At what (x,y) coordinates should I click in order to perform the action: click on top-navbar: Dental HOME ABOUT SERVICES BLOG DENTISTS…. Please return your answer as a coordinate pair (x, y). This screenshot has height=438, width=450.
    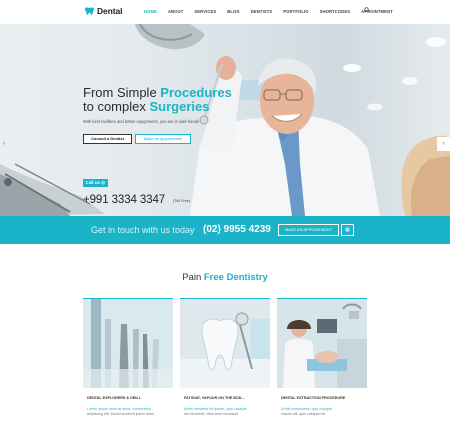
    Looking at the image, I should click on (225, 12).